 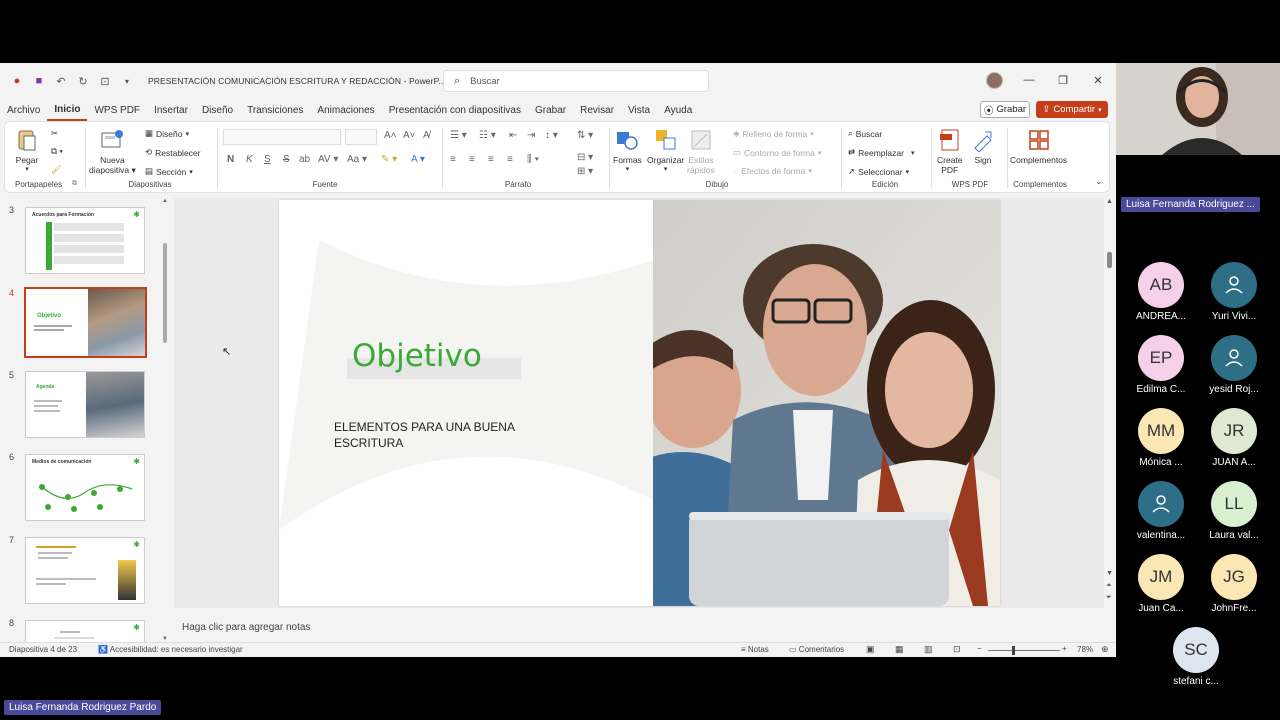 What do you see at coordinates (23, 110) in the screenshot?
I see `menu-archivo: Archivo` at bounding box center [23, 110].